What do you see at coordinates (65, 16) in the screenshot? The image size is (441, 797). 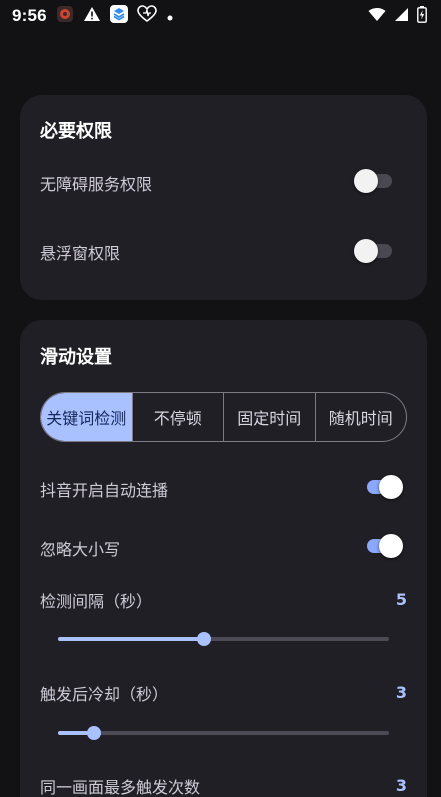 I see `app-notification-icon` at bounding box center [65, 16].